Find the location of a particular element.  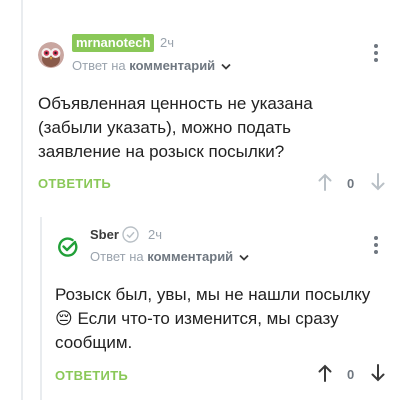

author-name: Sber is located at coordinates (104, 235).